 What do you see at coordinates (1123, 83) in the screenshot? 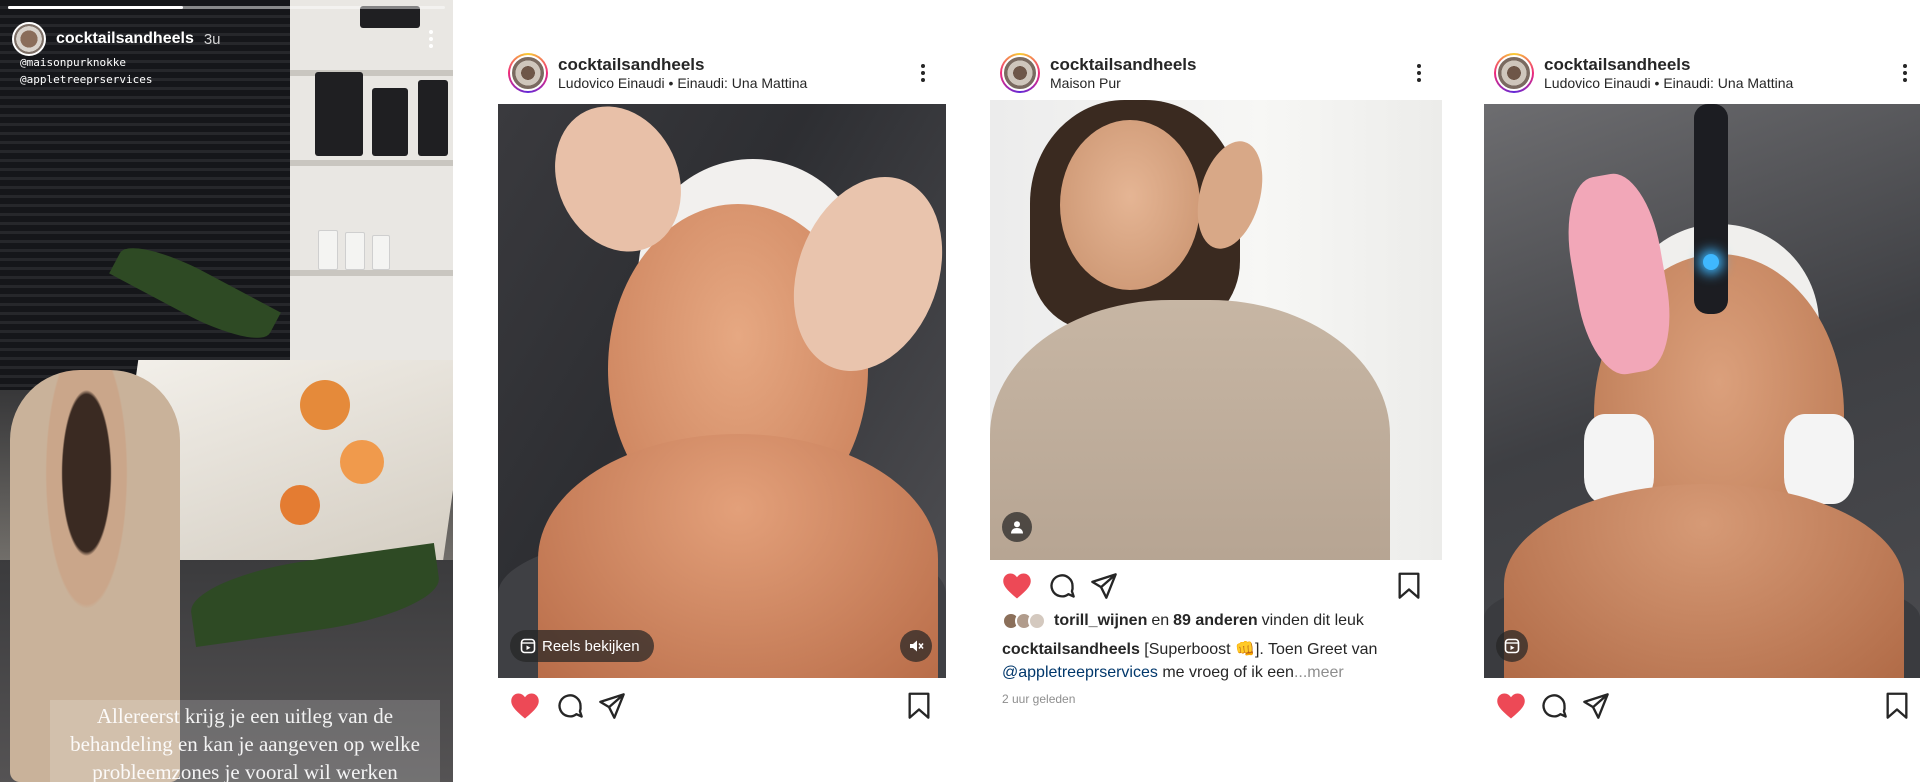
I see `post-location: Maison Pur` at bounding box center [1123, 83].